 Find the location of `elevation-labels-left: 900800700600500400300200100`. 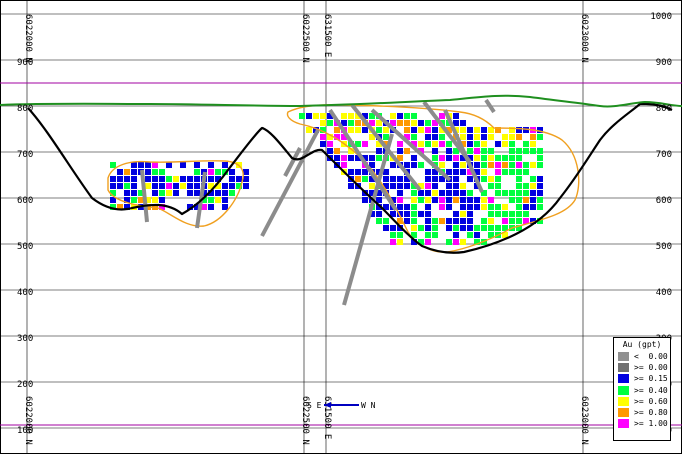

elevation-labels-left: 900800700600500400300200100 is located at coordinates (25, 247).